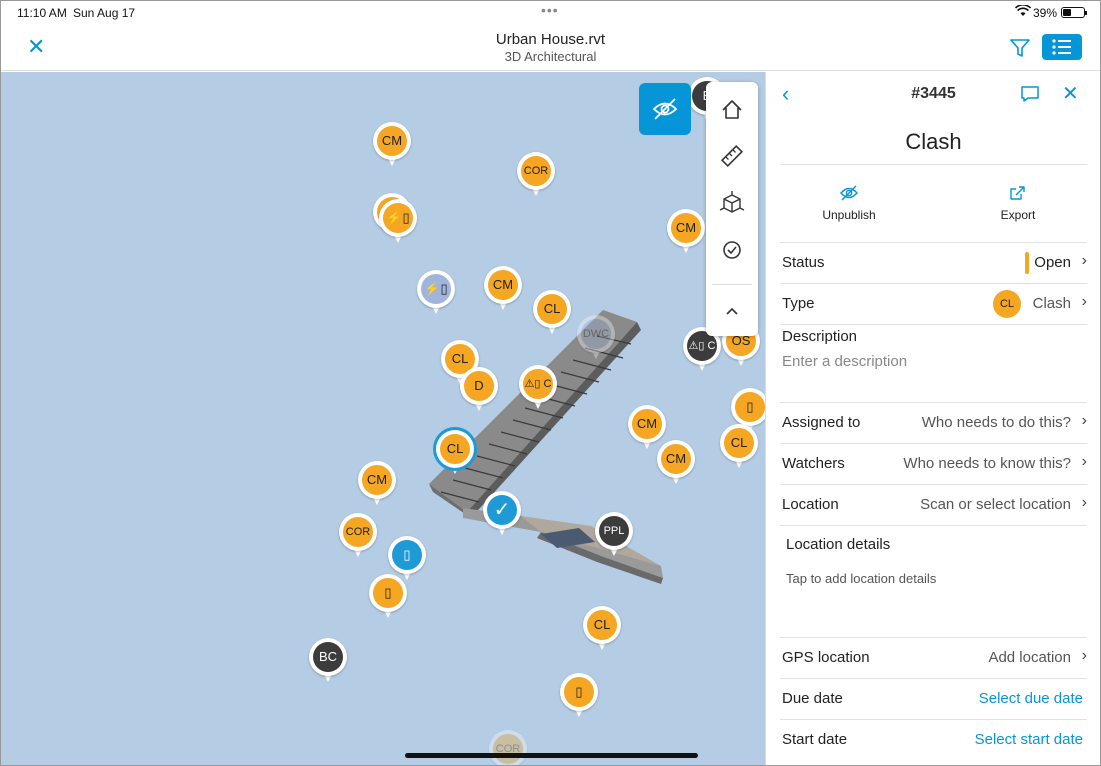  Describe the element at coordinates (1023, 12) in the screenshot. I see `wifi-icon` at that location.